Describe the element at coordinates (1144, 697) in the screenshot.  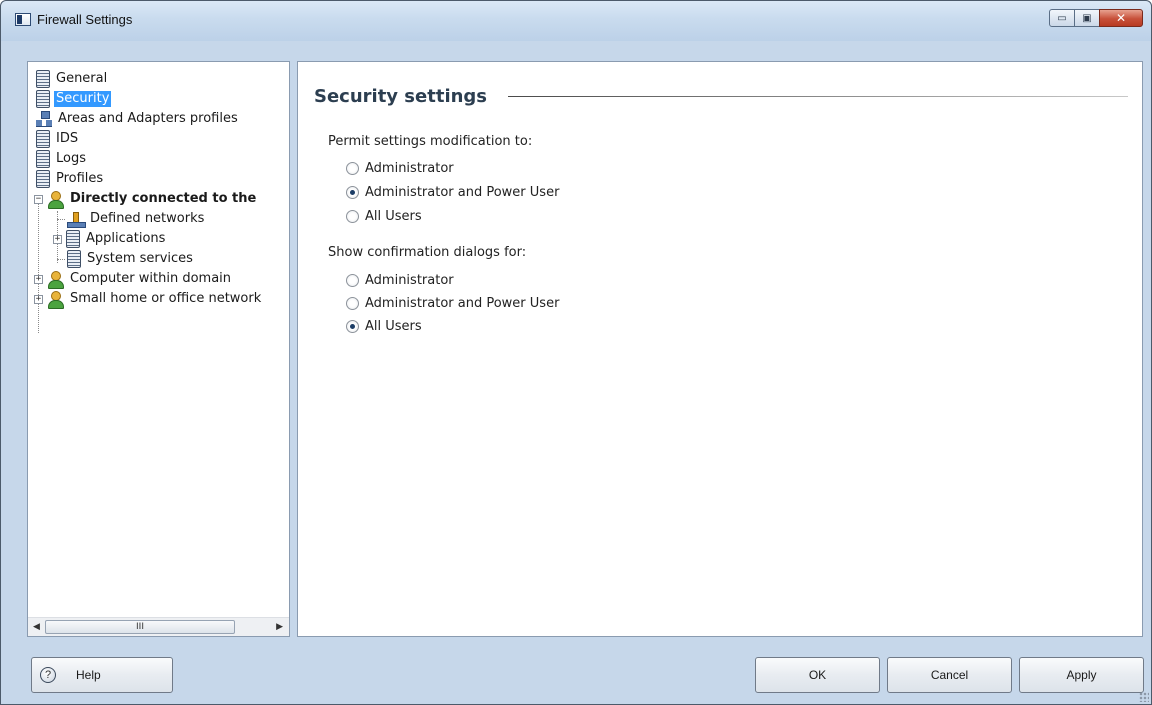
I see `resize-grip` at that location.